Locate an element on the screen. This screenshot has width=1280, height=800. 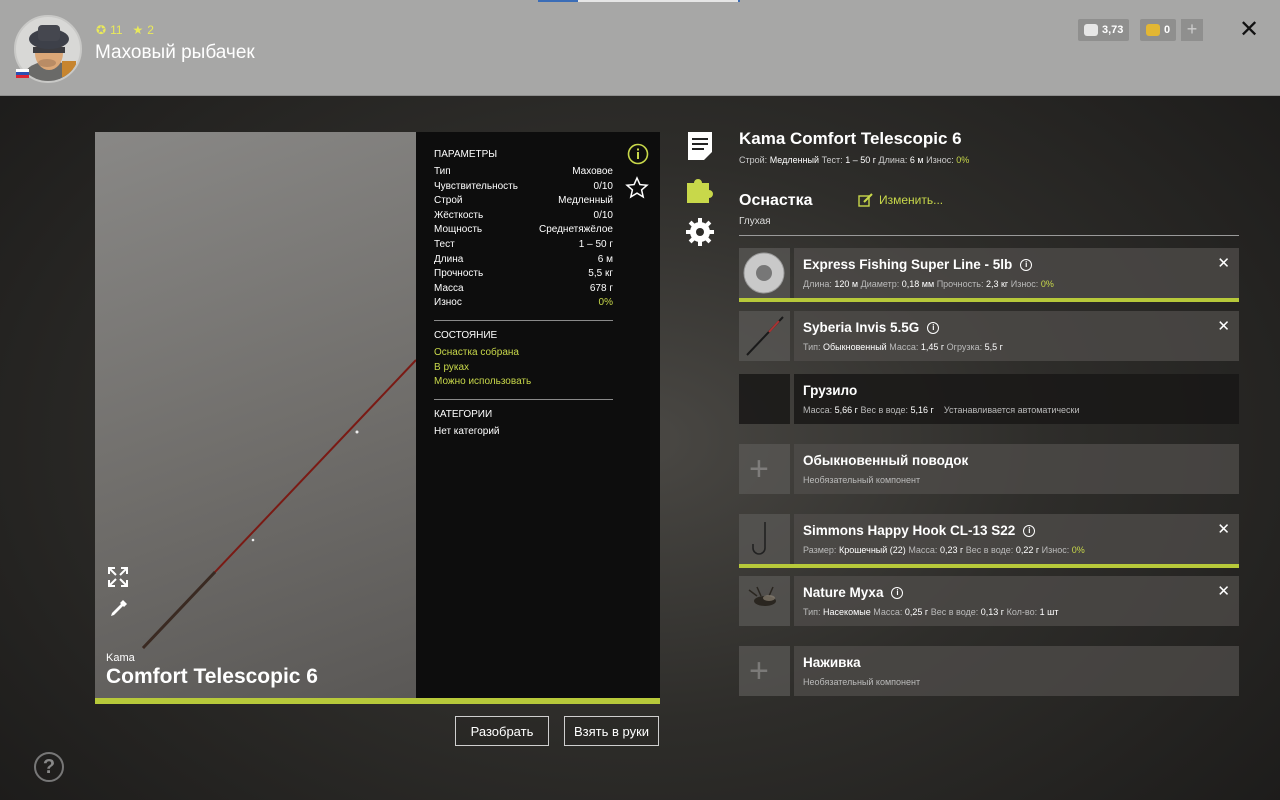
param-row: Масса 678 г is located at coordinates (523, 290).